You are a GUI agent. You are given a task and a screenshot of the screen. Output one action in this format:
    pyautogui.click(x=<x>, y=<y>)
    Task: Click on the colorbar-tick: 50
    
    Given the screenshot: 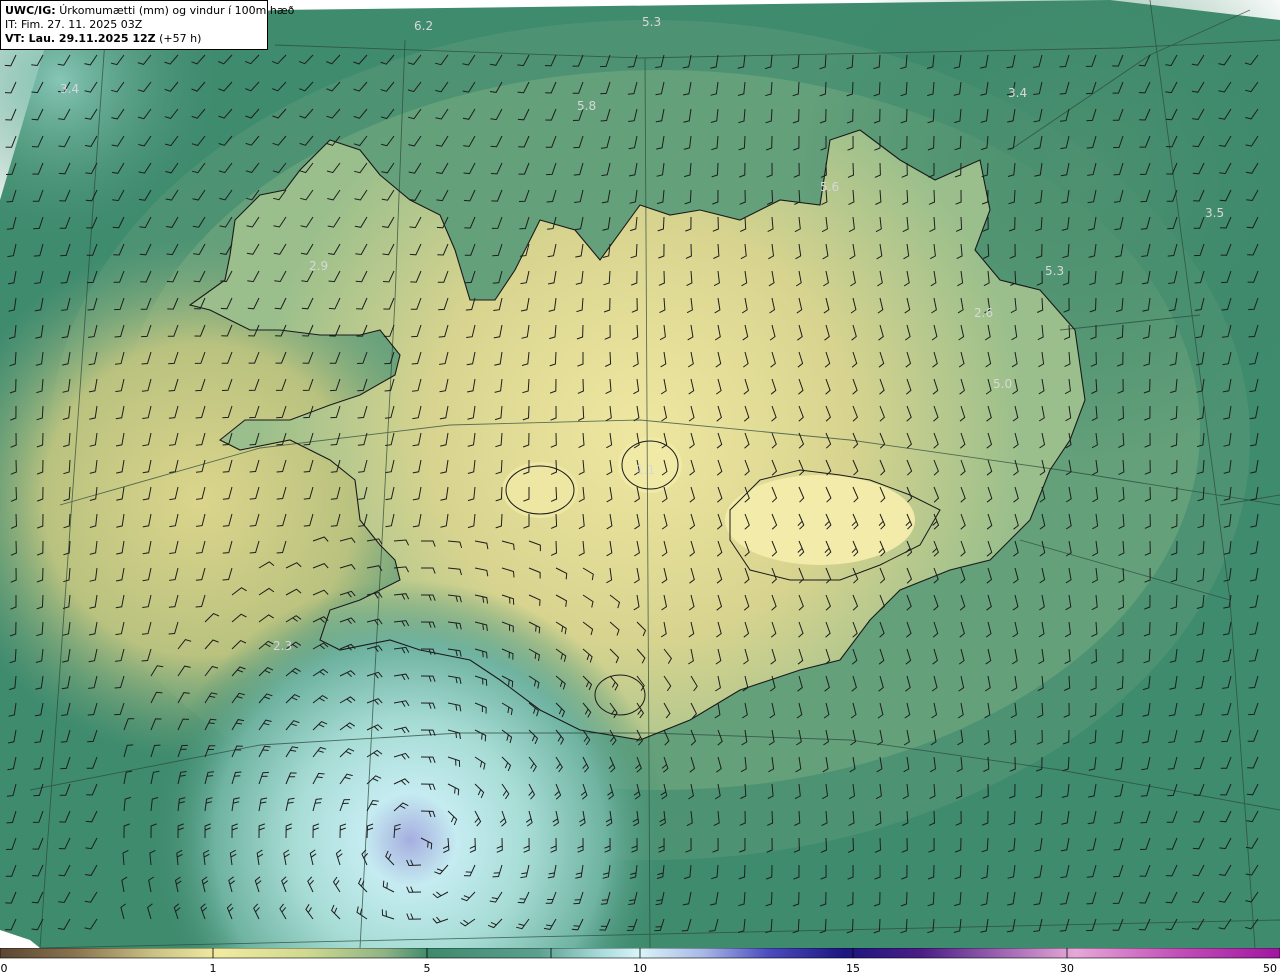 What is the action you would take?
    pyautogui.click(x=1270, y=968)
    